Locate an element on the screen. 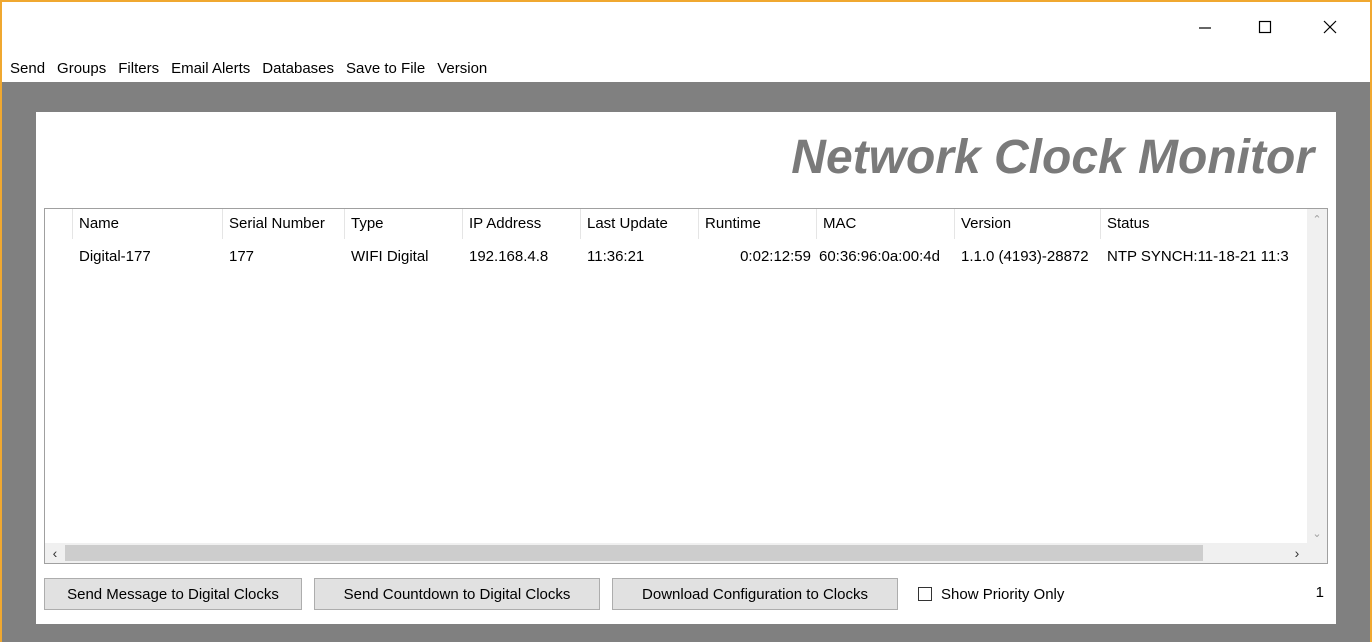  cell-status: NTP SYNCH:11-18-21 11:3 is located at coordinates (1198, 256).